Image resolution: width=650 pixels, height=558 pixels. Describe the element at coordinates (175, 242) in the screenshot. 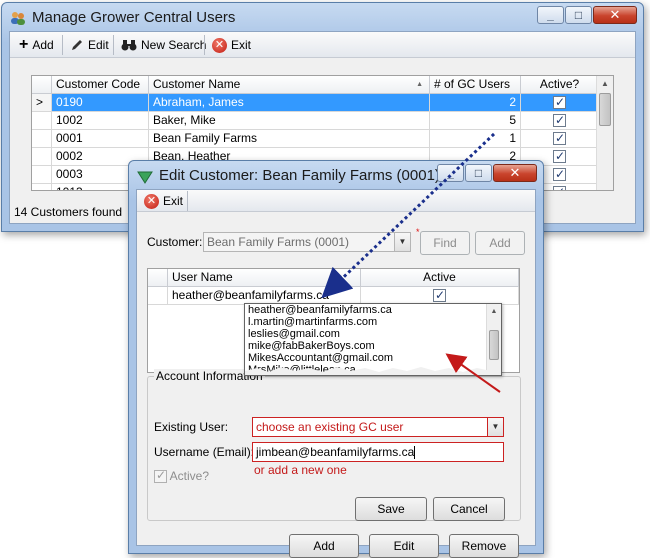

I see `customer-label: Customer:` at that location.